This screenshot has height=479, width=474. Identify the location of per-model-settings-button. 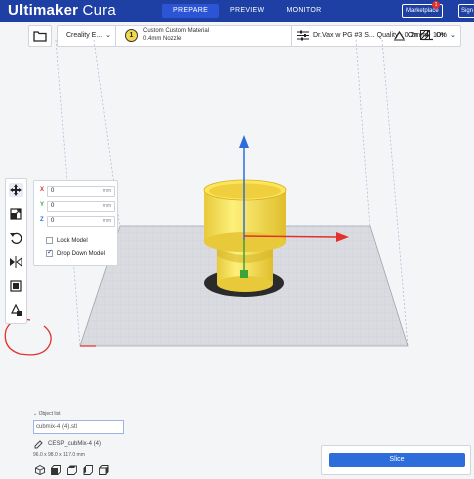
(16, 286).